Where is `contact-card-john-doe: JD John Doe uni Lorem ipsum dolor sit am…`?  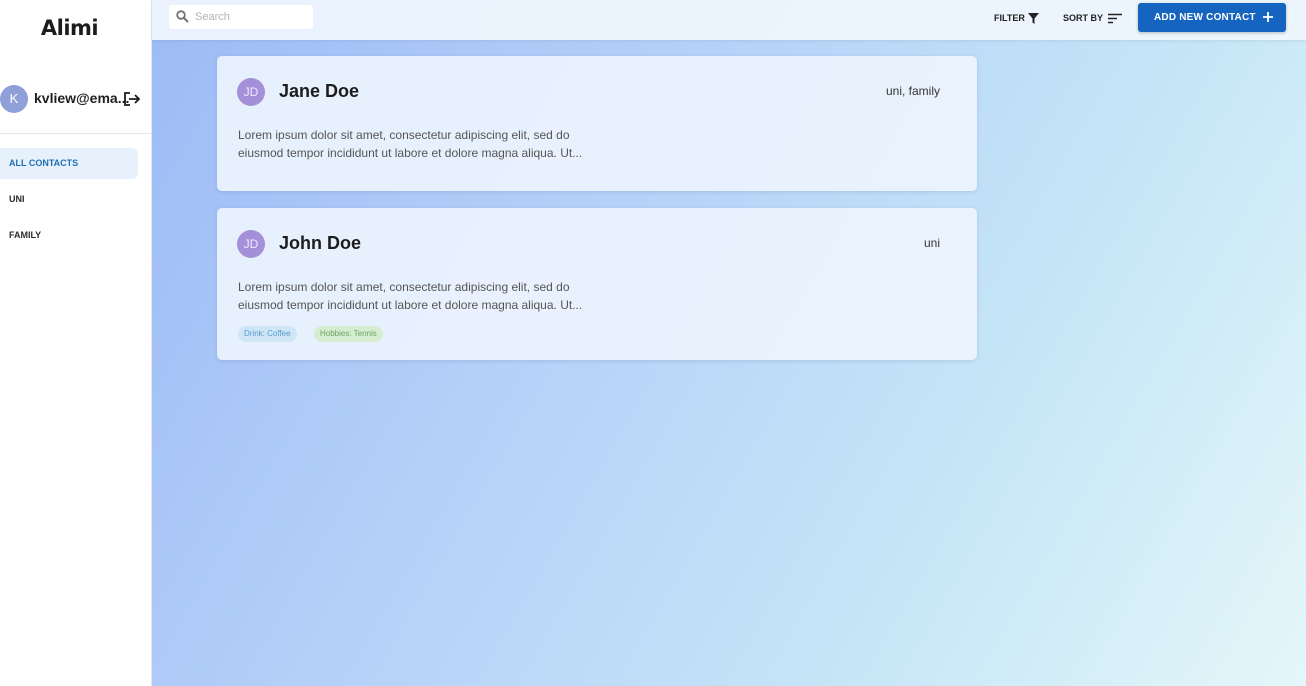 contact-card-john-doe: JD John Doe uni Lorem ipsum dolor sit am… is located at coordinates (597, 284).